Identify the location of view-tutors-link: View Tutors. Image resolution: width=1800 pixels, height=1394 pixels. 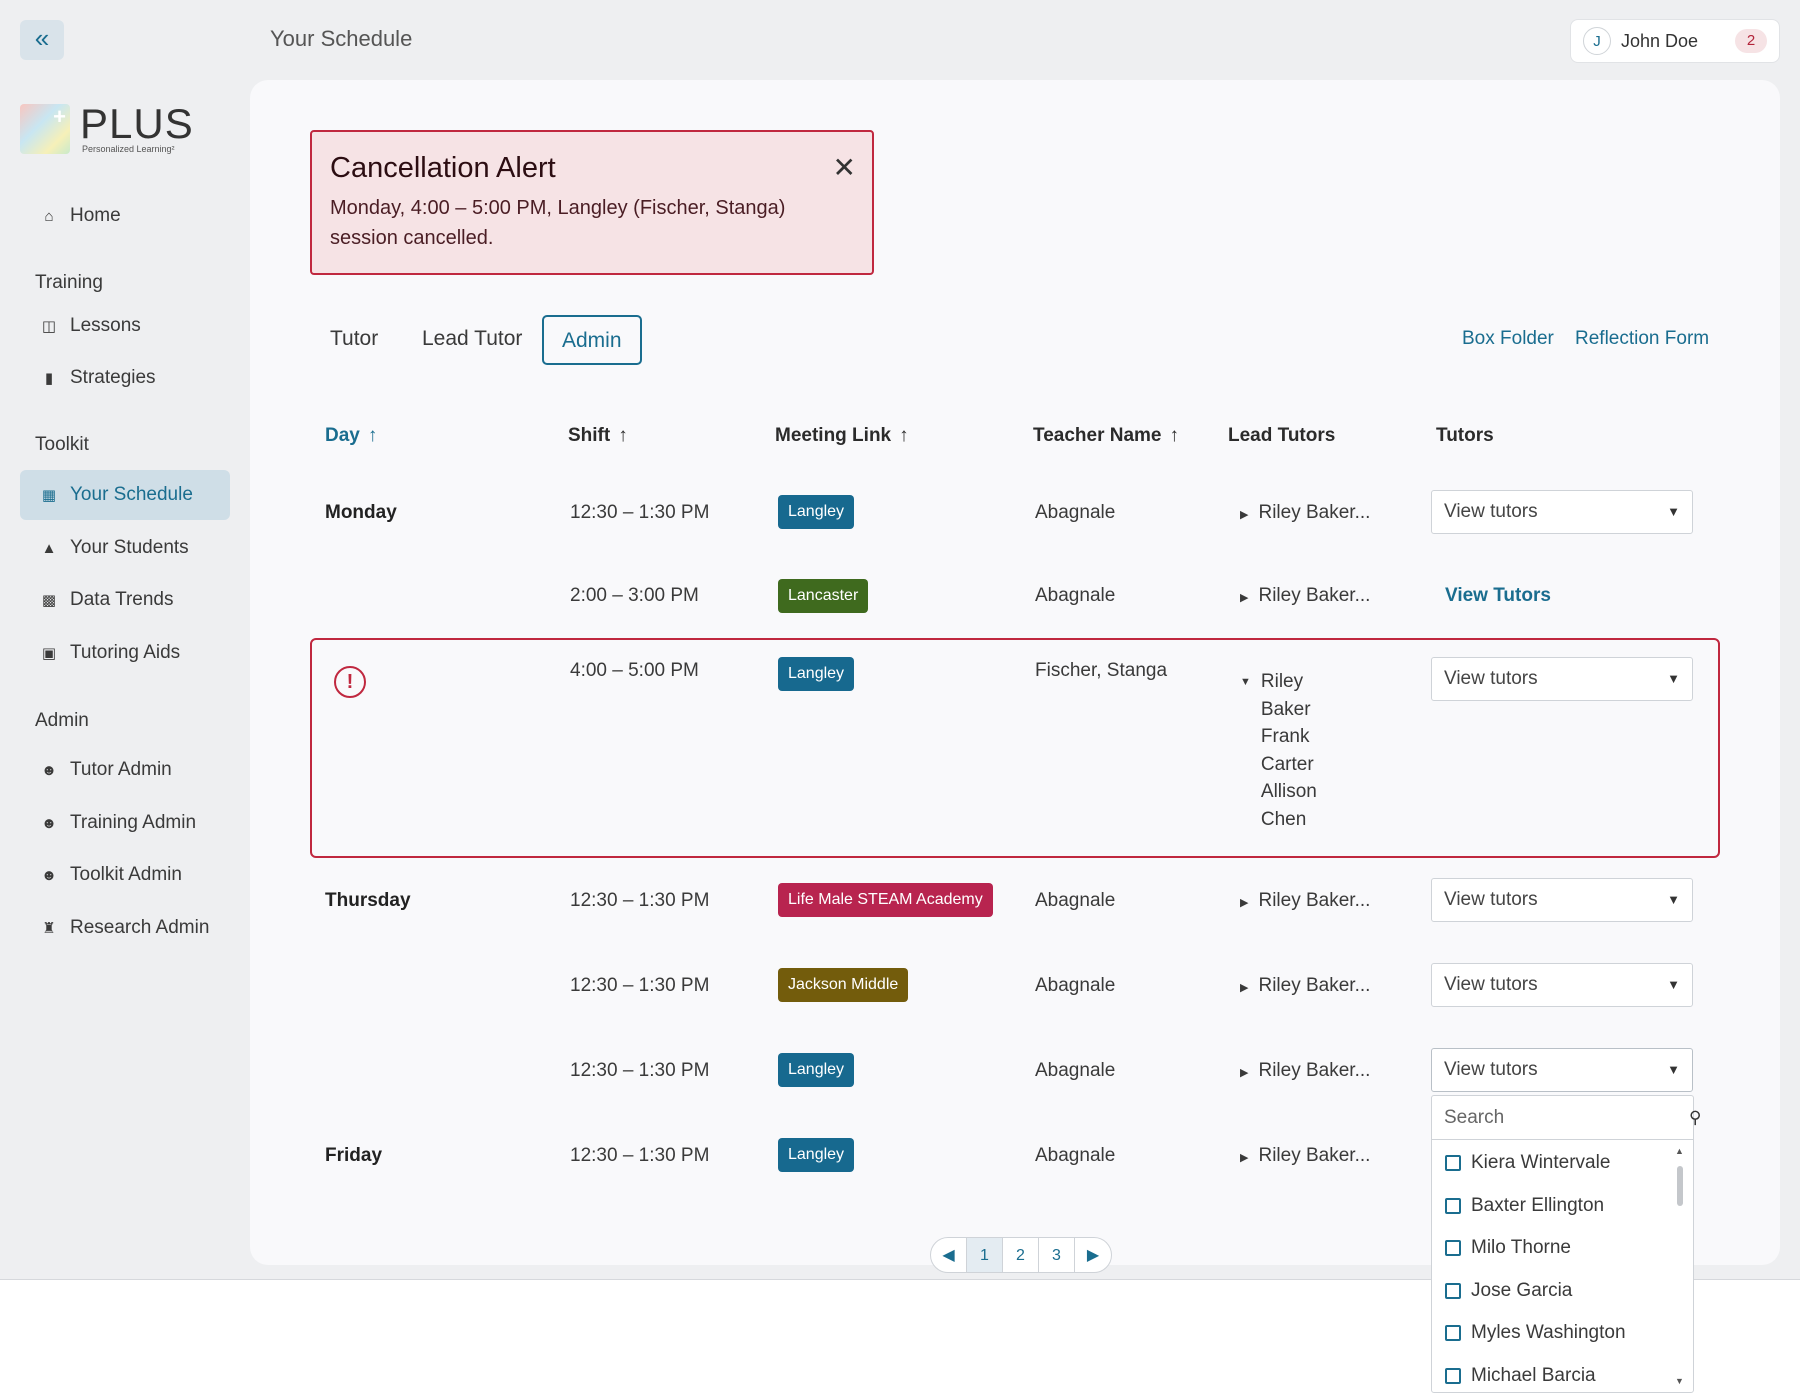
(1498, 596).